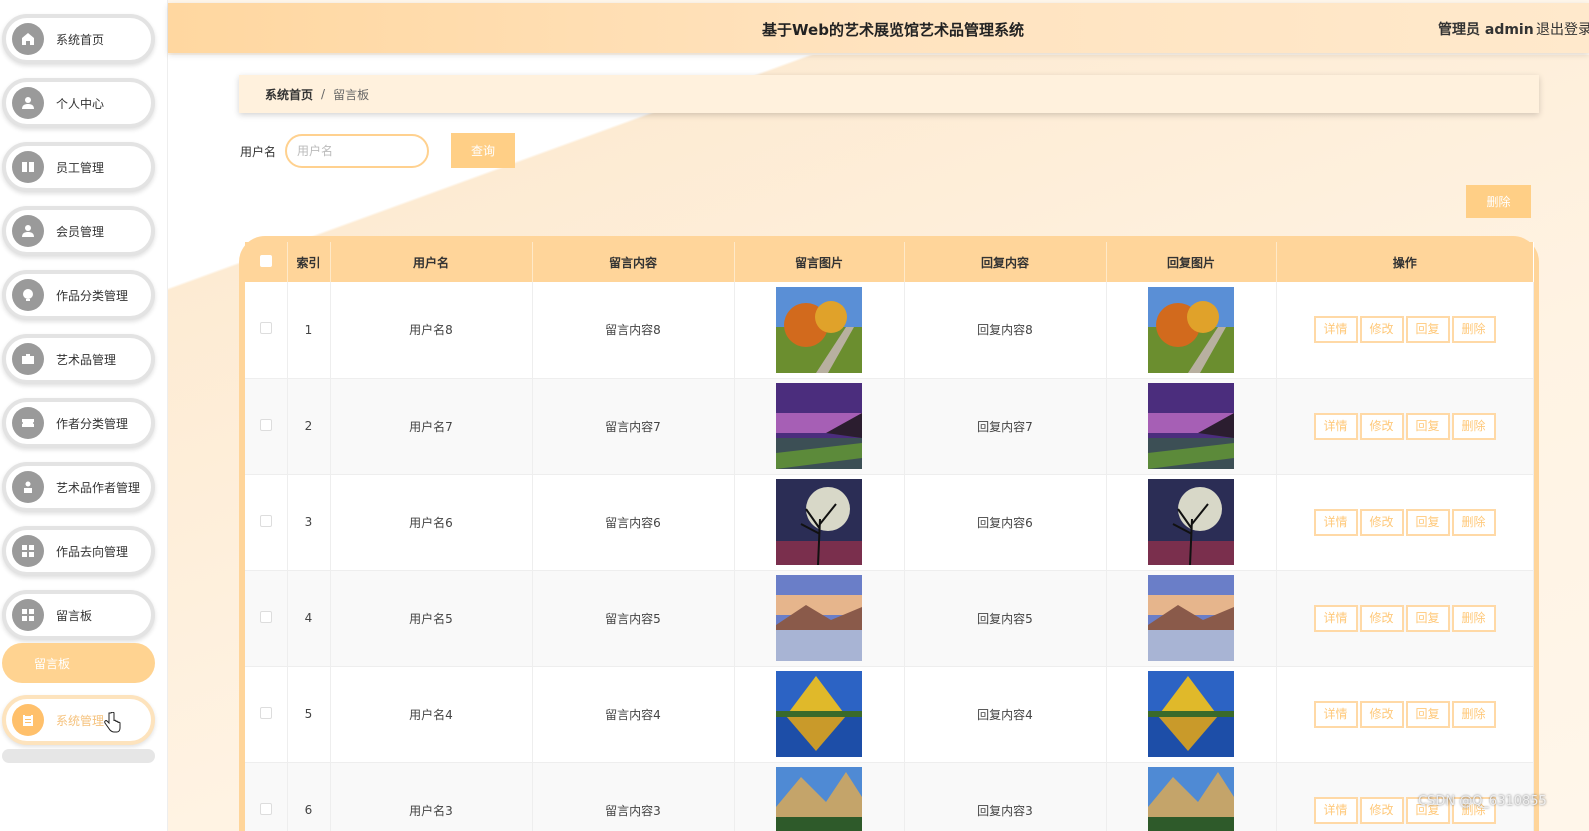 The height and width of the screenshot is (831, 1589). Describe the element at coordinates (78, 39) in the screenshot. I see `sidebar-item: 系统首页` at that location.